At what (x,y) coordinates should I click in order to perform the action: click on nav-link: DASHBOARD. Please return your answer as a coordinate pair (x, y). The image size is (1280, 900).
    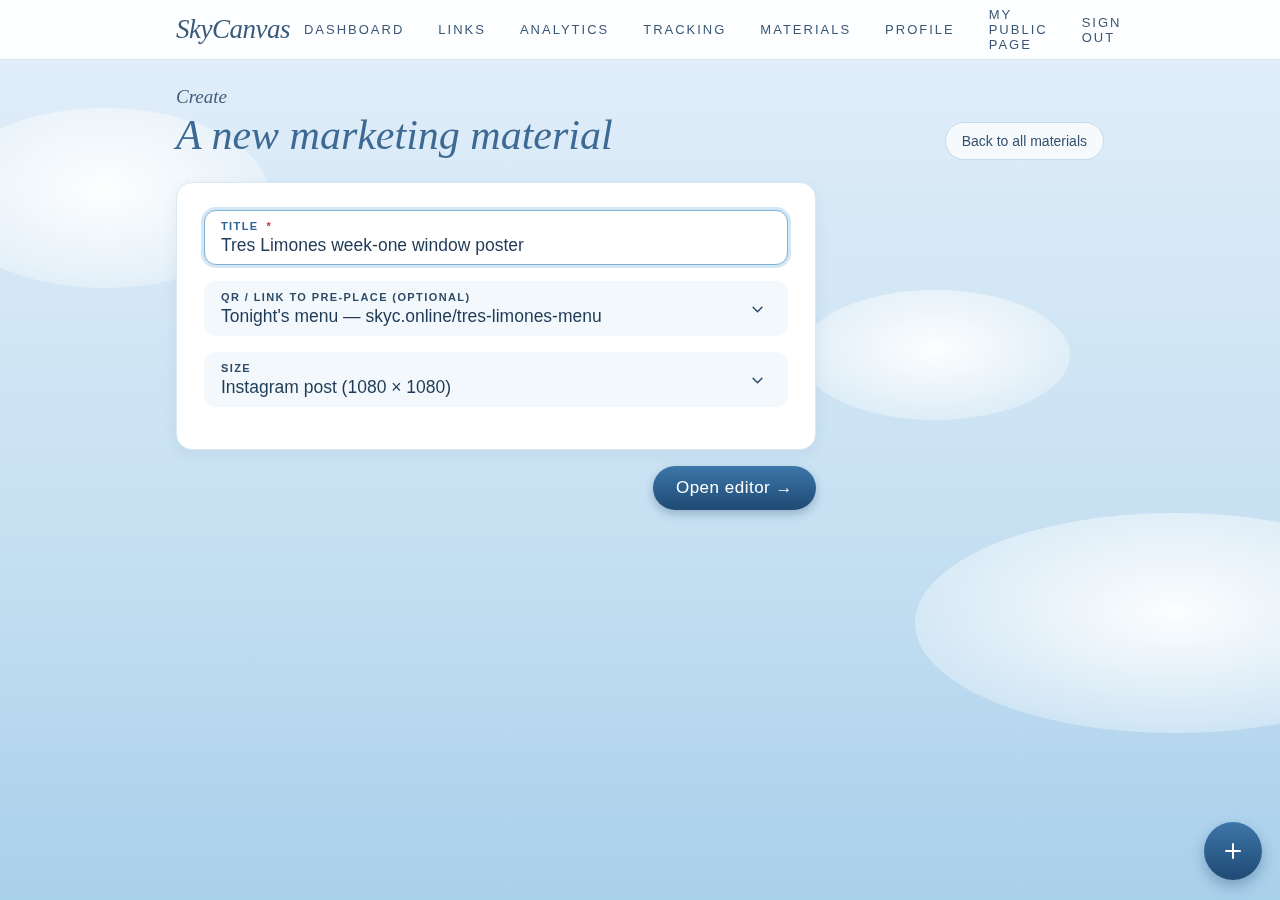
    Looking at the image, I should click on (354, 29).